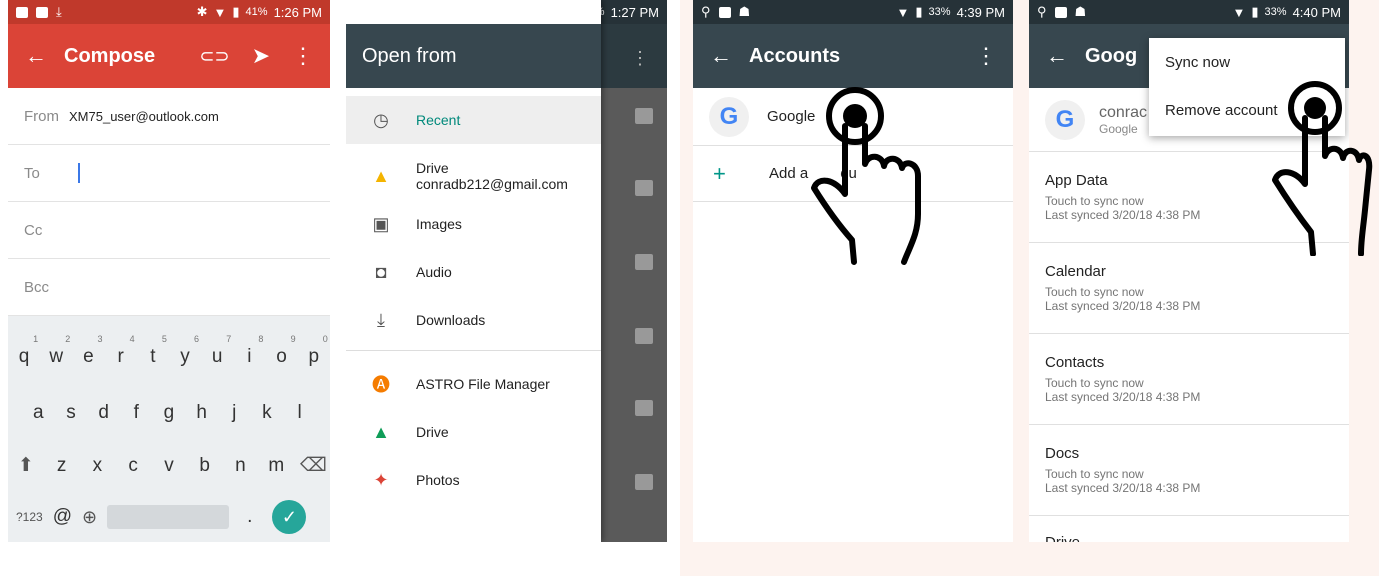  I want to click on symbols-key: ?123, so click(29, 517).